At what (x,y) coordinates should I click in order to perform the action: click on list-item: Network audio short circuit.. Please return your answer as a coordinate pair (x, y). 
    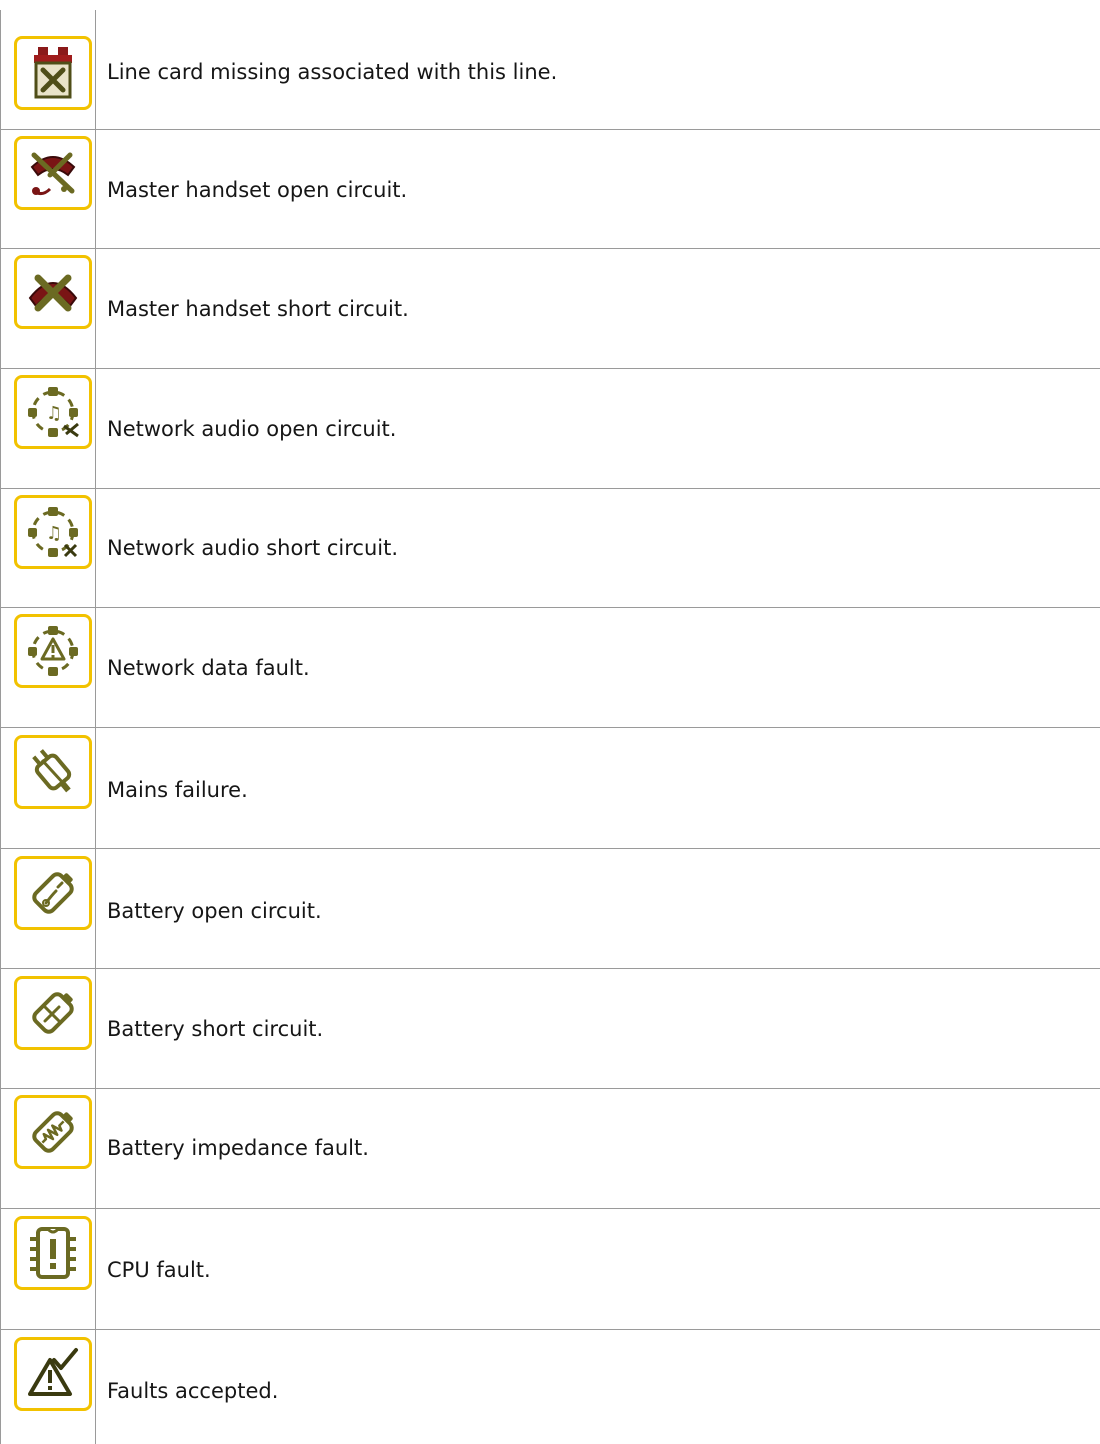
    Looking at the image, I should click on (253, 548).